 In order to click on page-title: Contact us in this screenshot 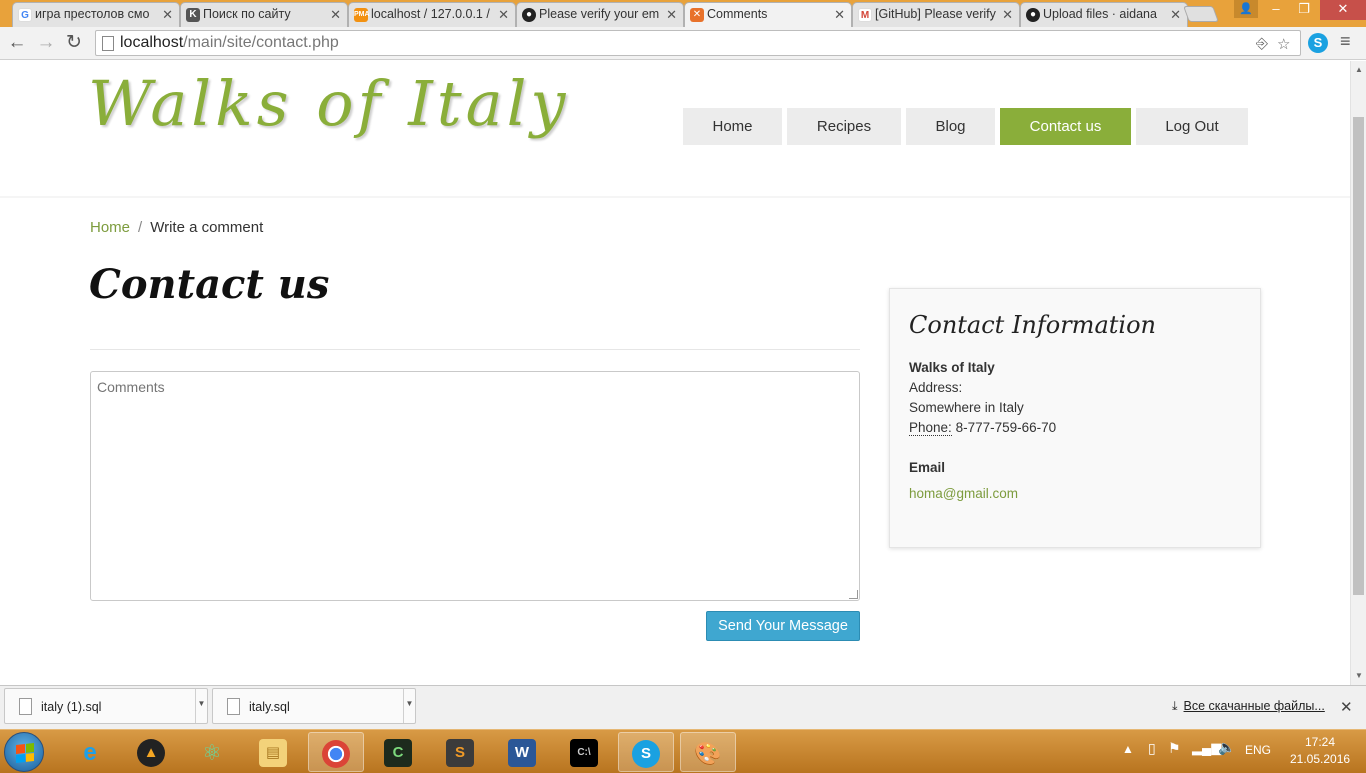, I will do `click(209, 284)`.